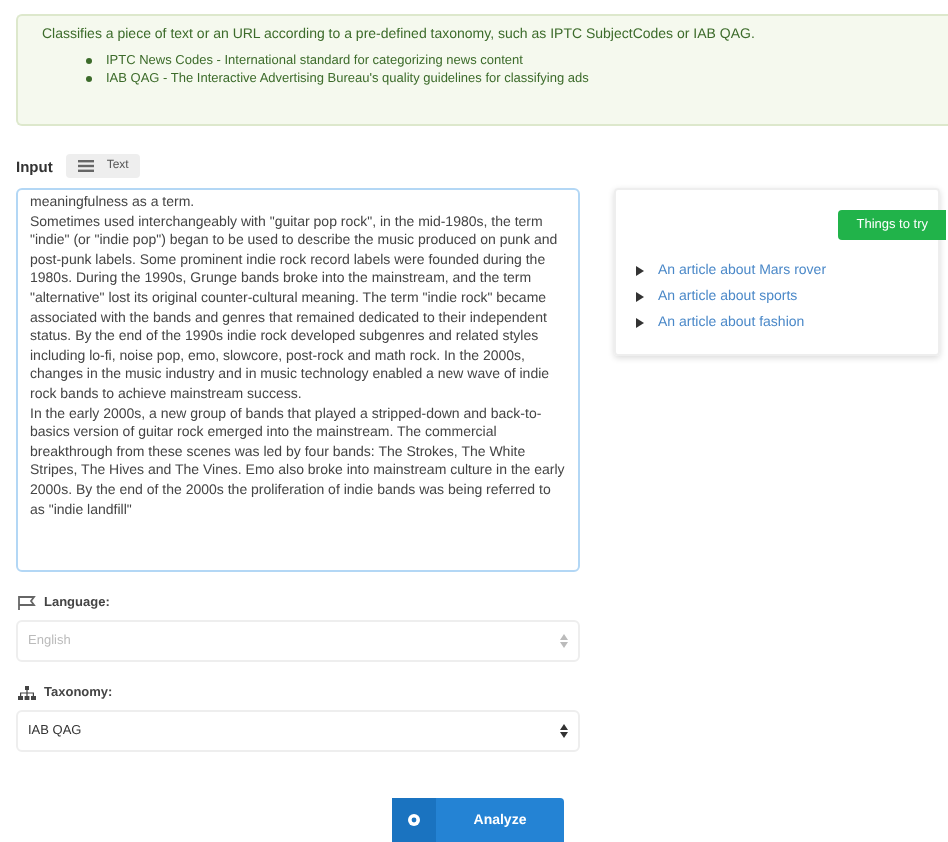  What do you see at coordinates (27, 693) in the screenshot?
I see `sitemap-icon` at bounding box center [27, 693].